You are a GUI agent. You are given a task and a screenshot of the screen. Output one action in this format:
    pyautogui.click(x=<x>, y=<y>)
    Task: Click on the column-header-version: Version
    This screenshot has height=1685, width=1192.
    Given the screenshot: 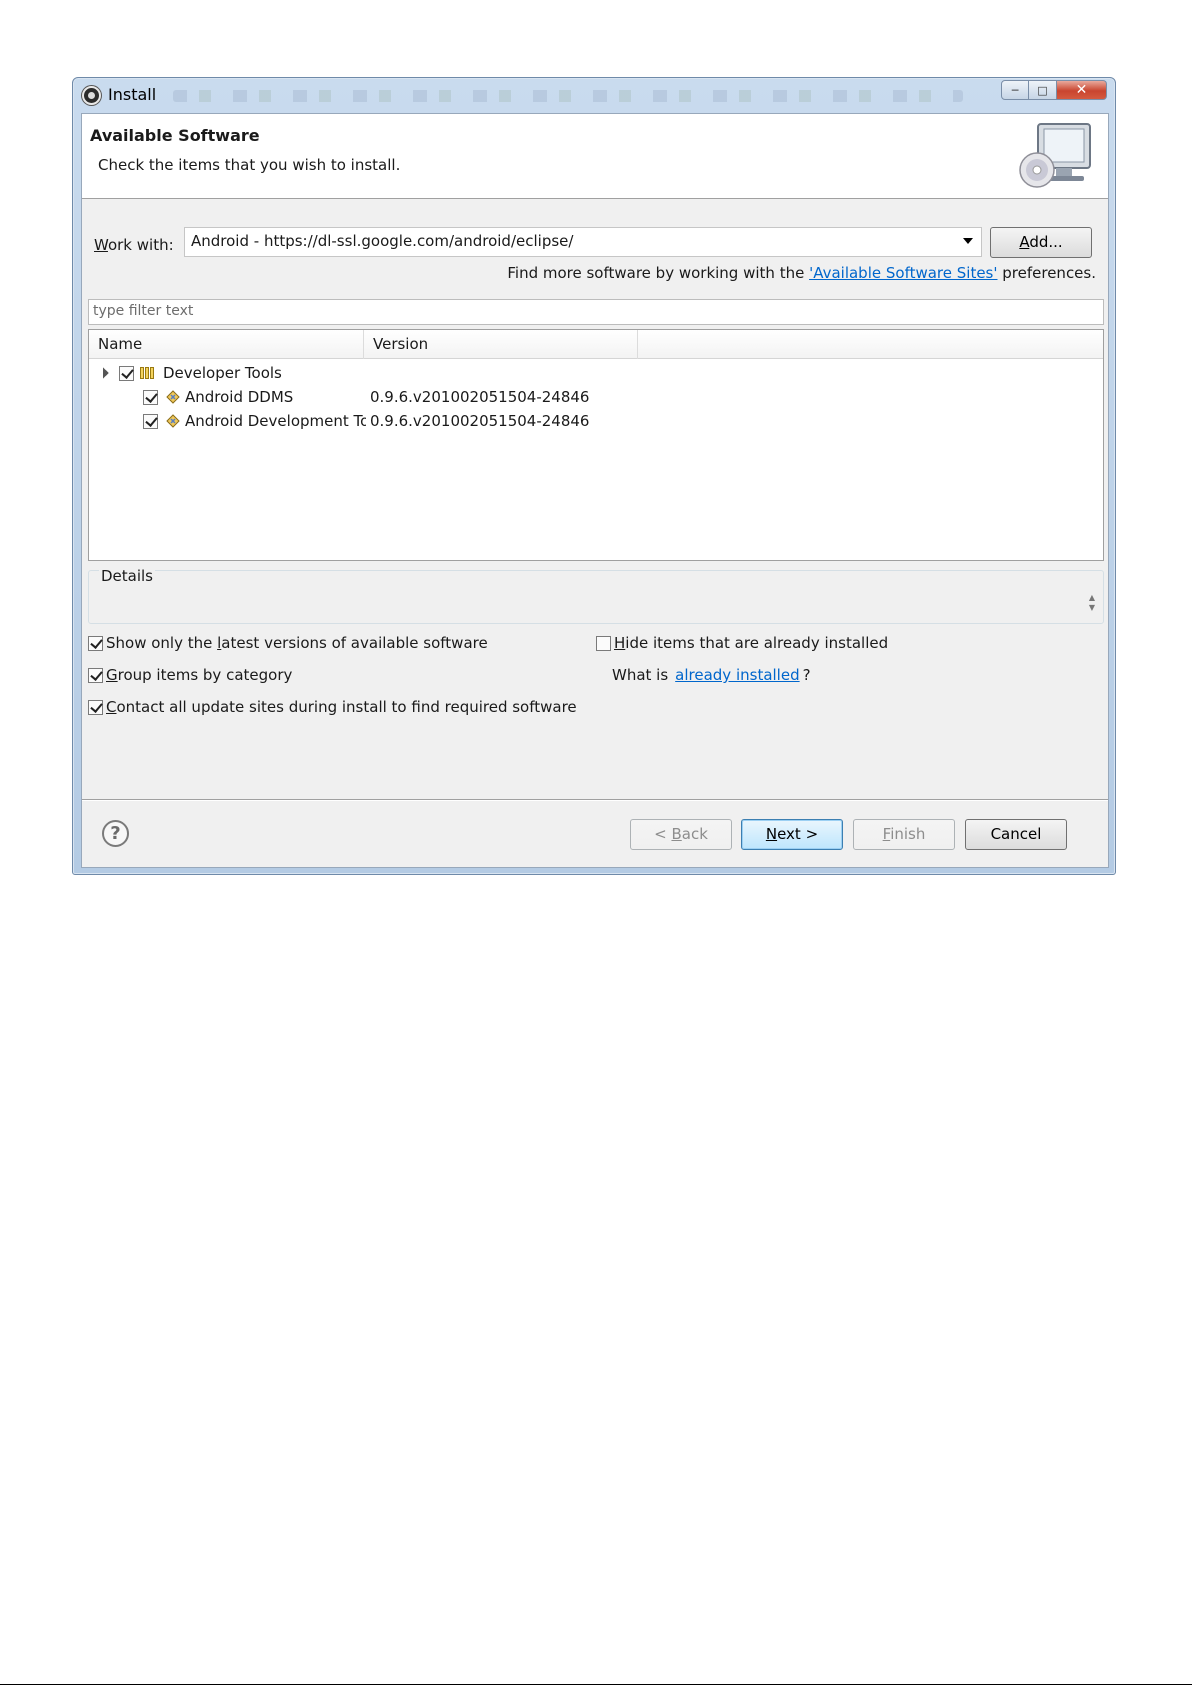 What is the action you would take?
    pyautogui.click(x=501, y=344)
    